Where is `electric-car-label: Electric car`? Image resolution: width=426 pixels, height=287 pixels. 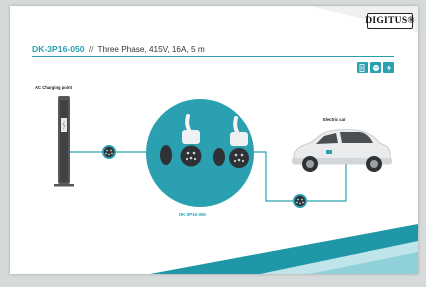
electric-car-label: Electric car is located at coordinates (334, 119).